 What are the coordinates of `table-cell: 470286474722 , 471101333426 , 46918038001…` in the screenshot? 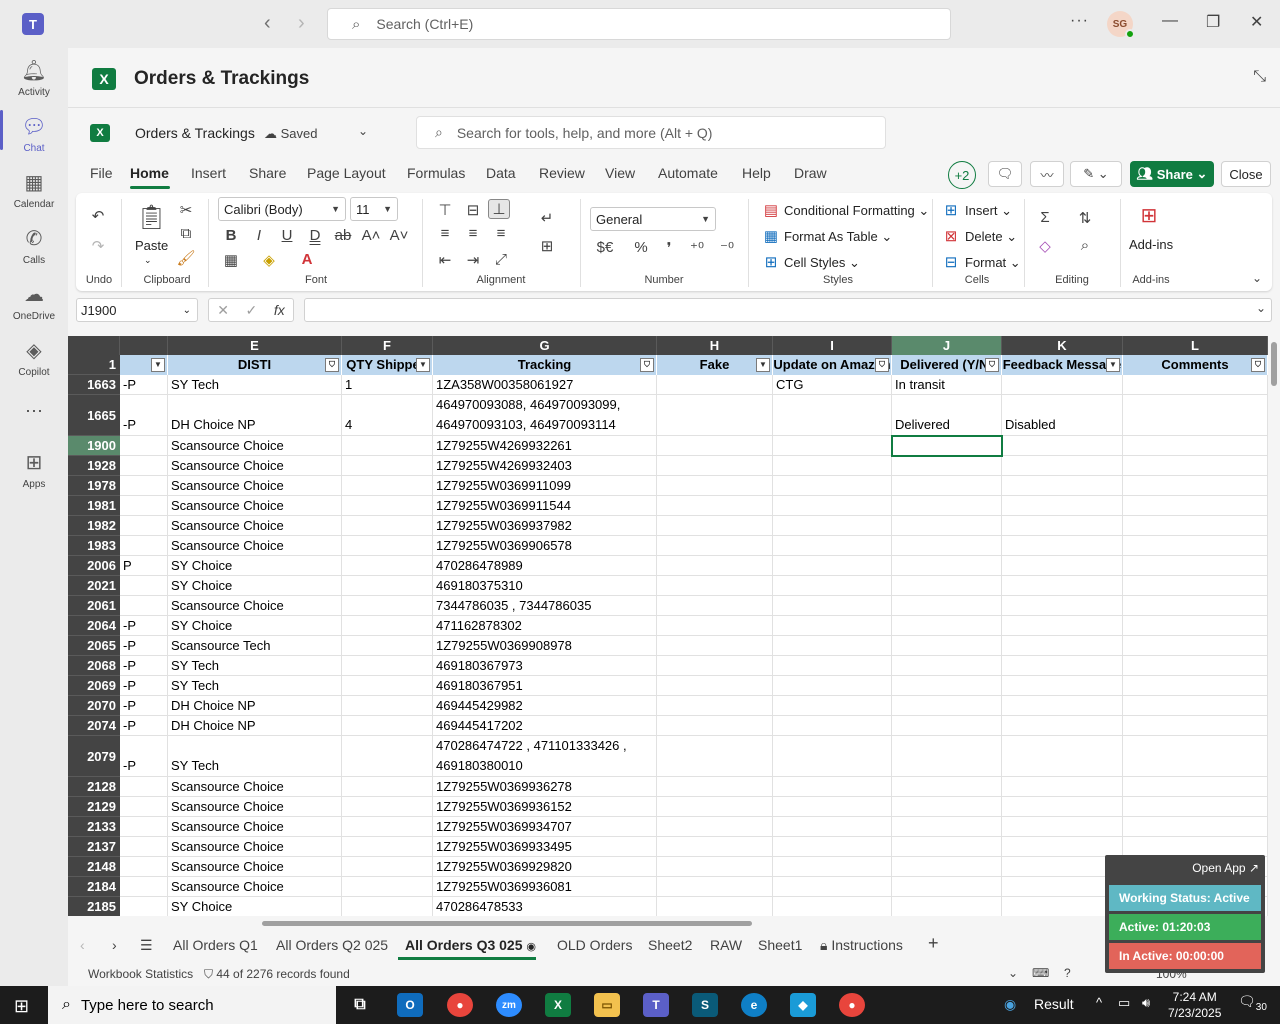 It's located at (545, 756).